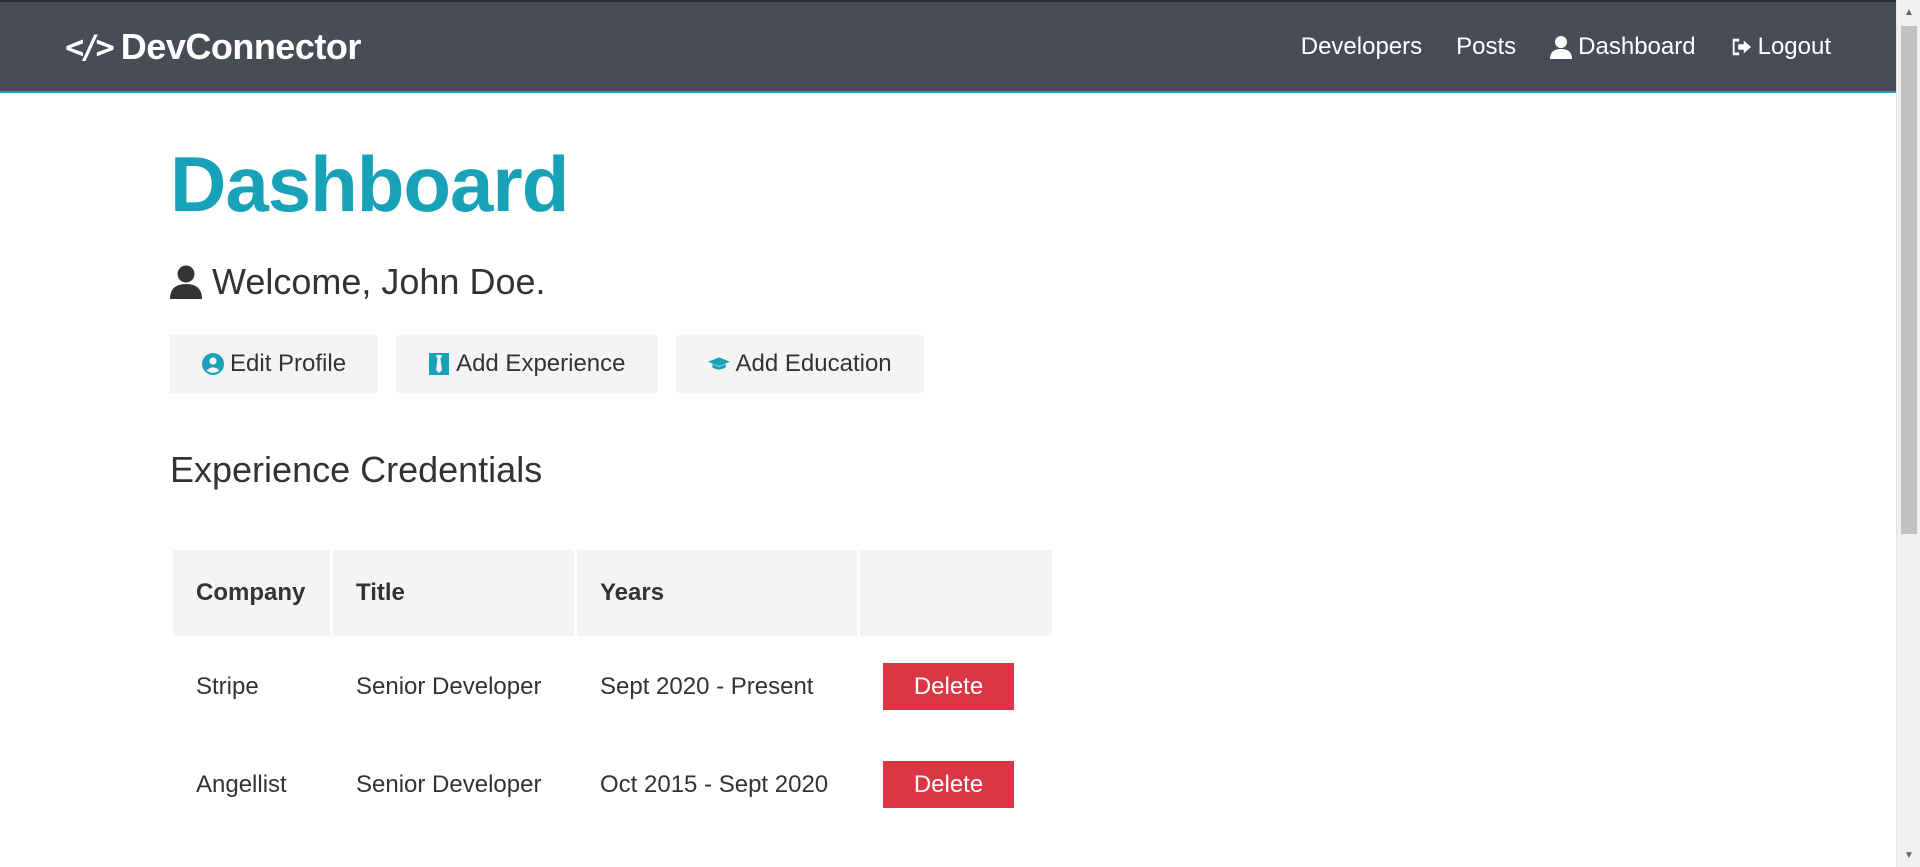  I want to click on nav-link-label: Dashboard, so click(1637, 46).